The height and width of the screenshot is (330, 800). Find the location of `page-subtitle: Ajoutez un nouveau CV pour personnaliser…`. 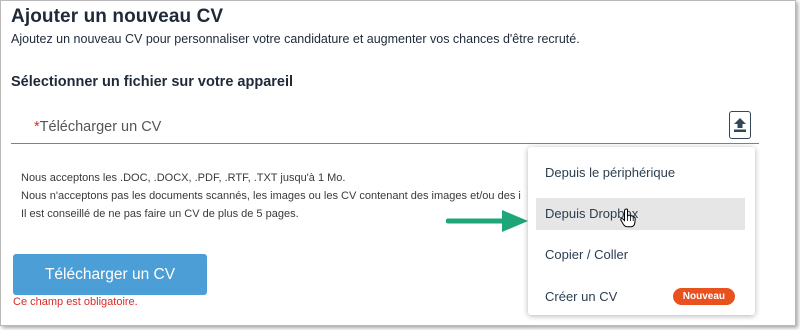

page-subtitle: Ajoutez un nouveau CV pour personnaliser… is located at coordinates (295, 39).